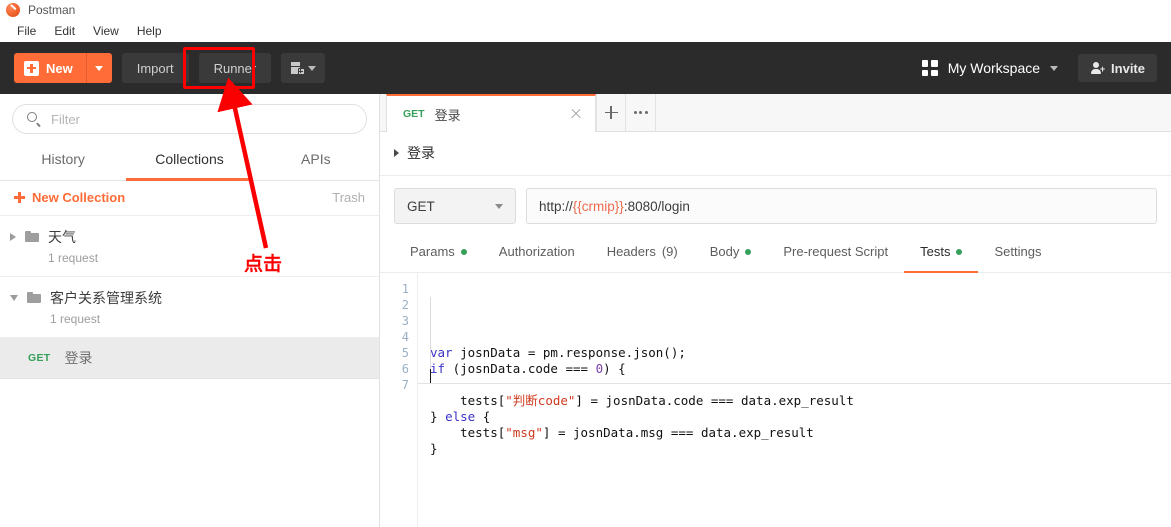 This screenshot has height=527, width=1171. Describe the element at coordinates (800, 417) in the screenshot. I see `code-line: } else {` at that location.